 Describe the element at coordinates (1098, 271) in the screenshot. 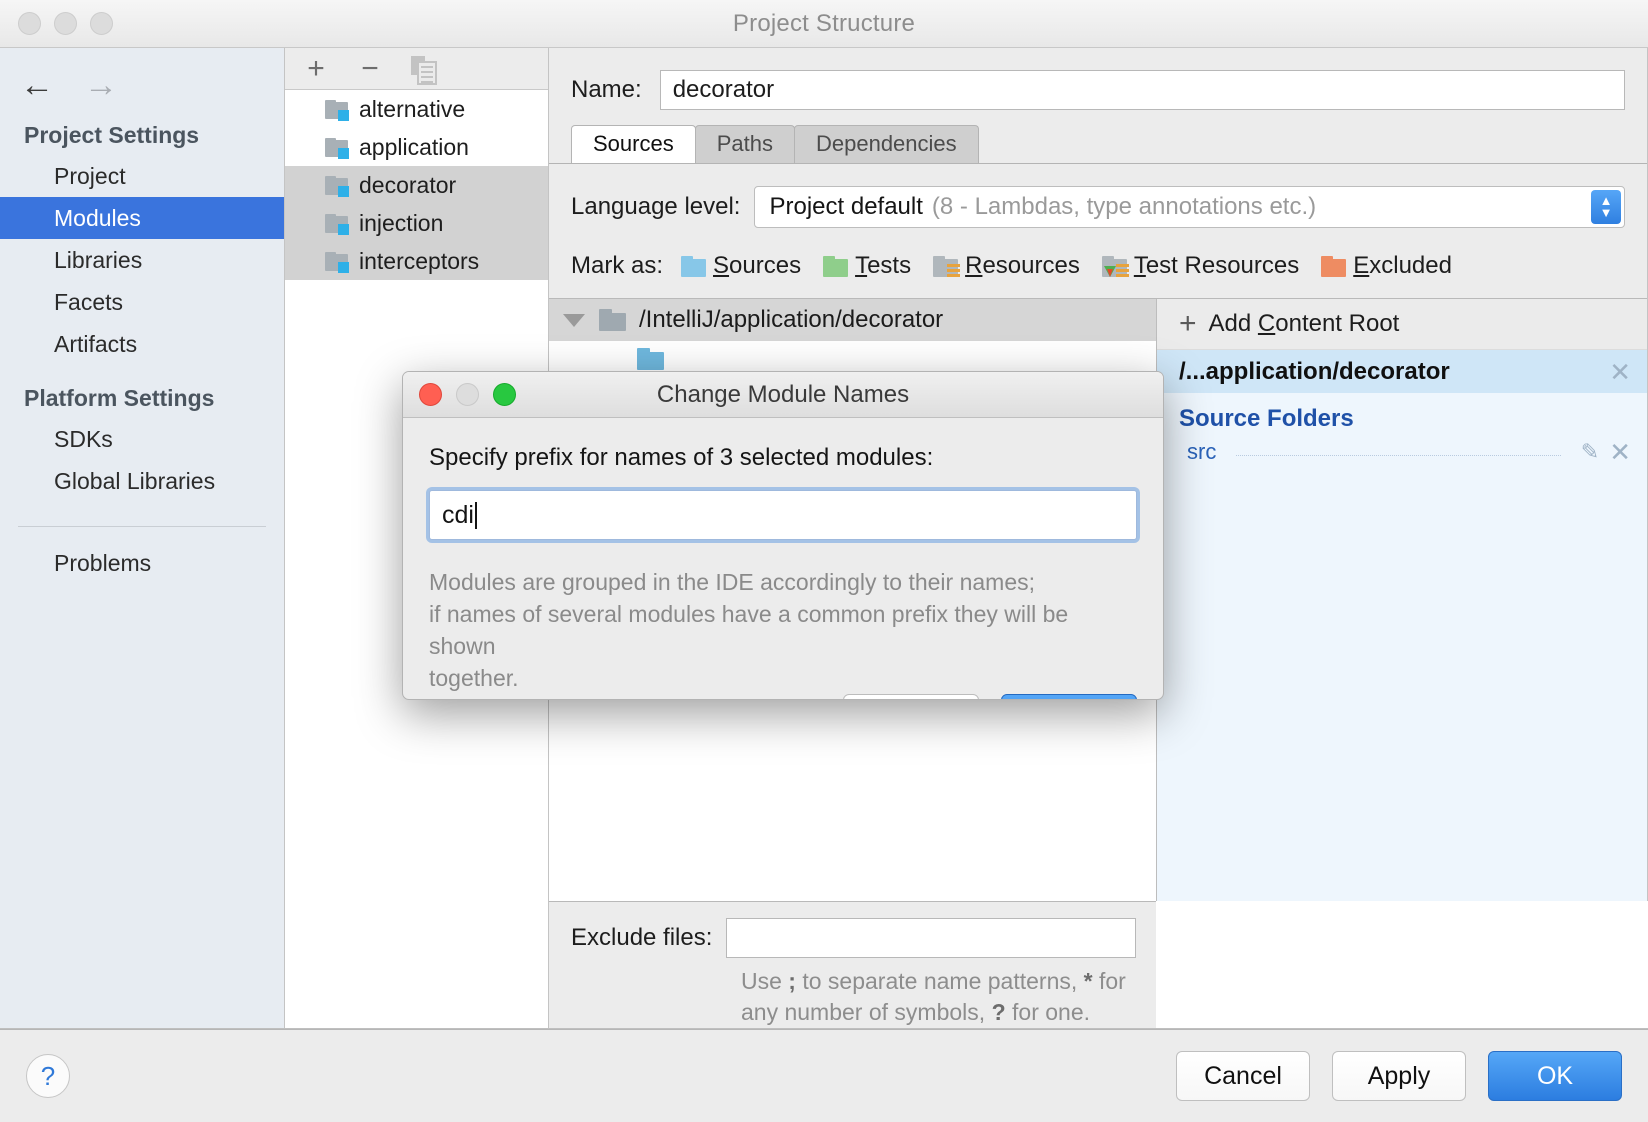

I see `mark-as-row: Mark as: SSourcesources Tests Resources` at that location.